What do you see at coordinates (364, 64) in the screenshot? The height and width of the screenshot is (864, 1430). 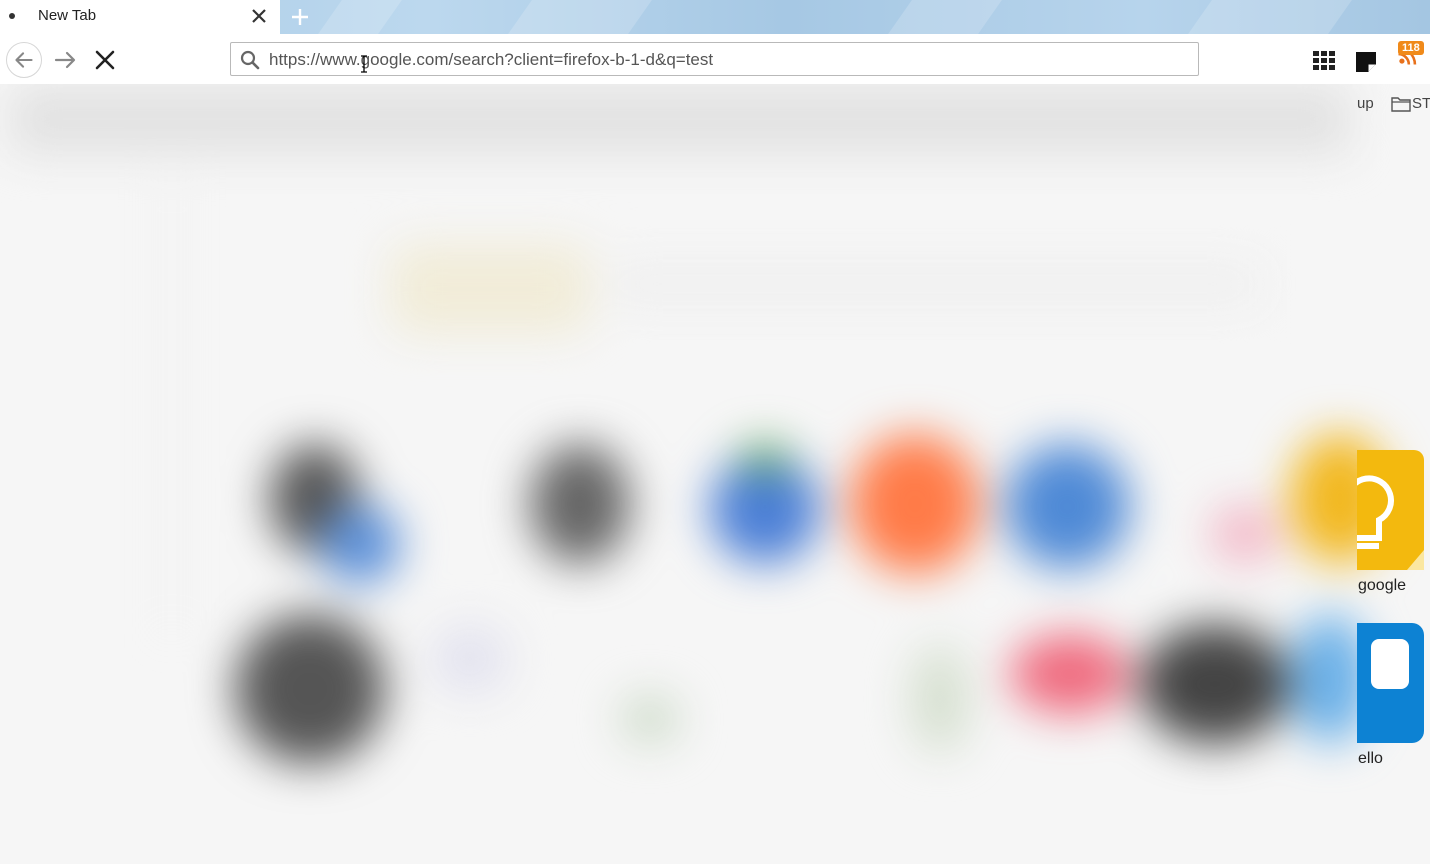 I see `text-cursor-icon` at bounding box center [364, 64].